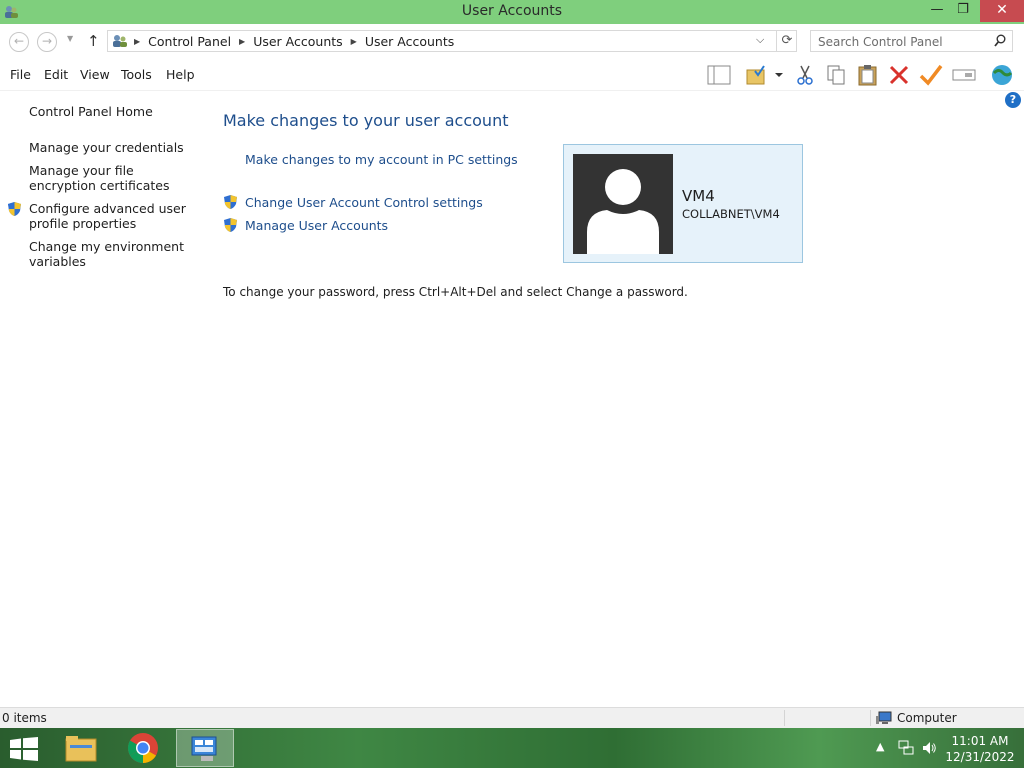 The image size is (1024, 768). Describe the element at coordinates (884, 717) in the screenshot. I see `computer-icon` at that location.